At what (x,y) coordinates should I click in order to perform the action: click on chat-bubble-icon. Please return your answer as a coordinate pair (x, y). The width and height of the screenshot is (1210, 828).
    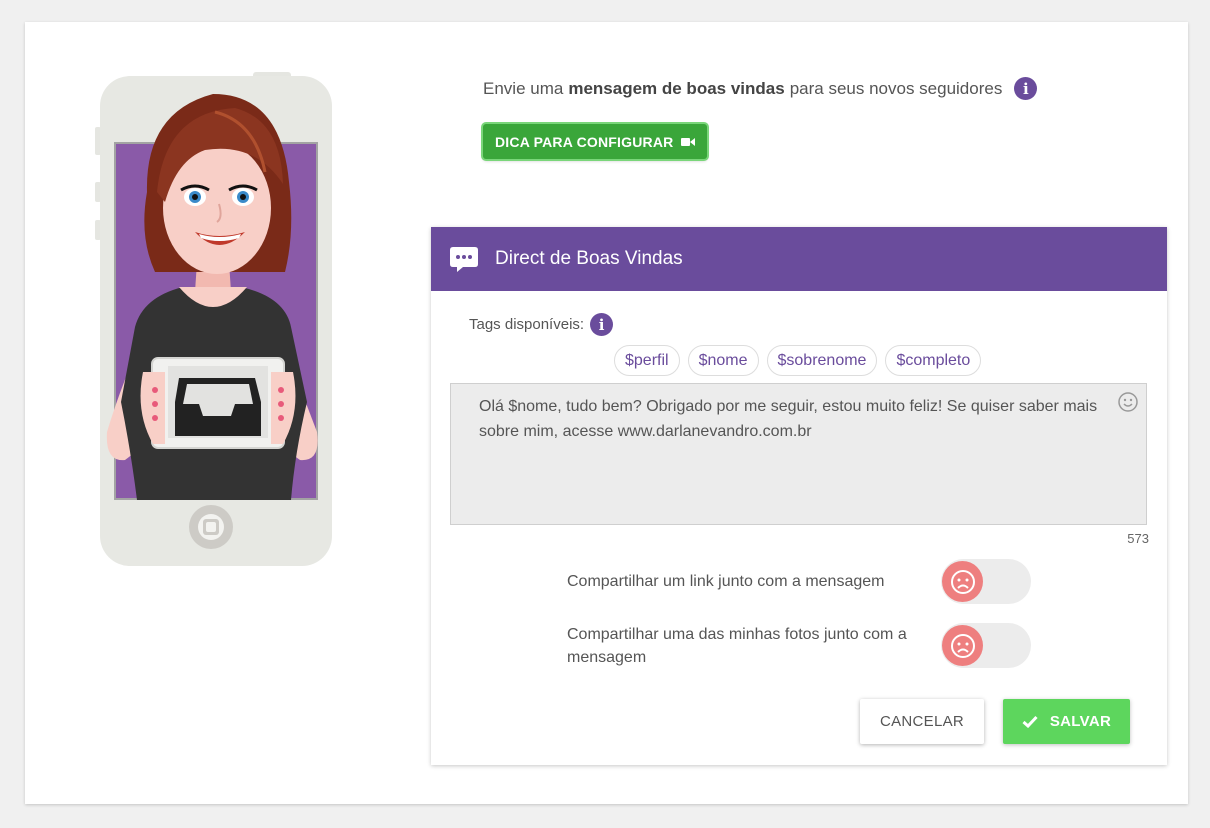
    Looking at the image, I should click on (464, 259).